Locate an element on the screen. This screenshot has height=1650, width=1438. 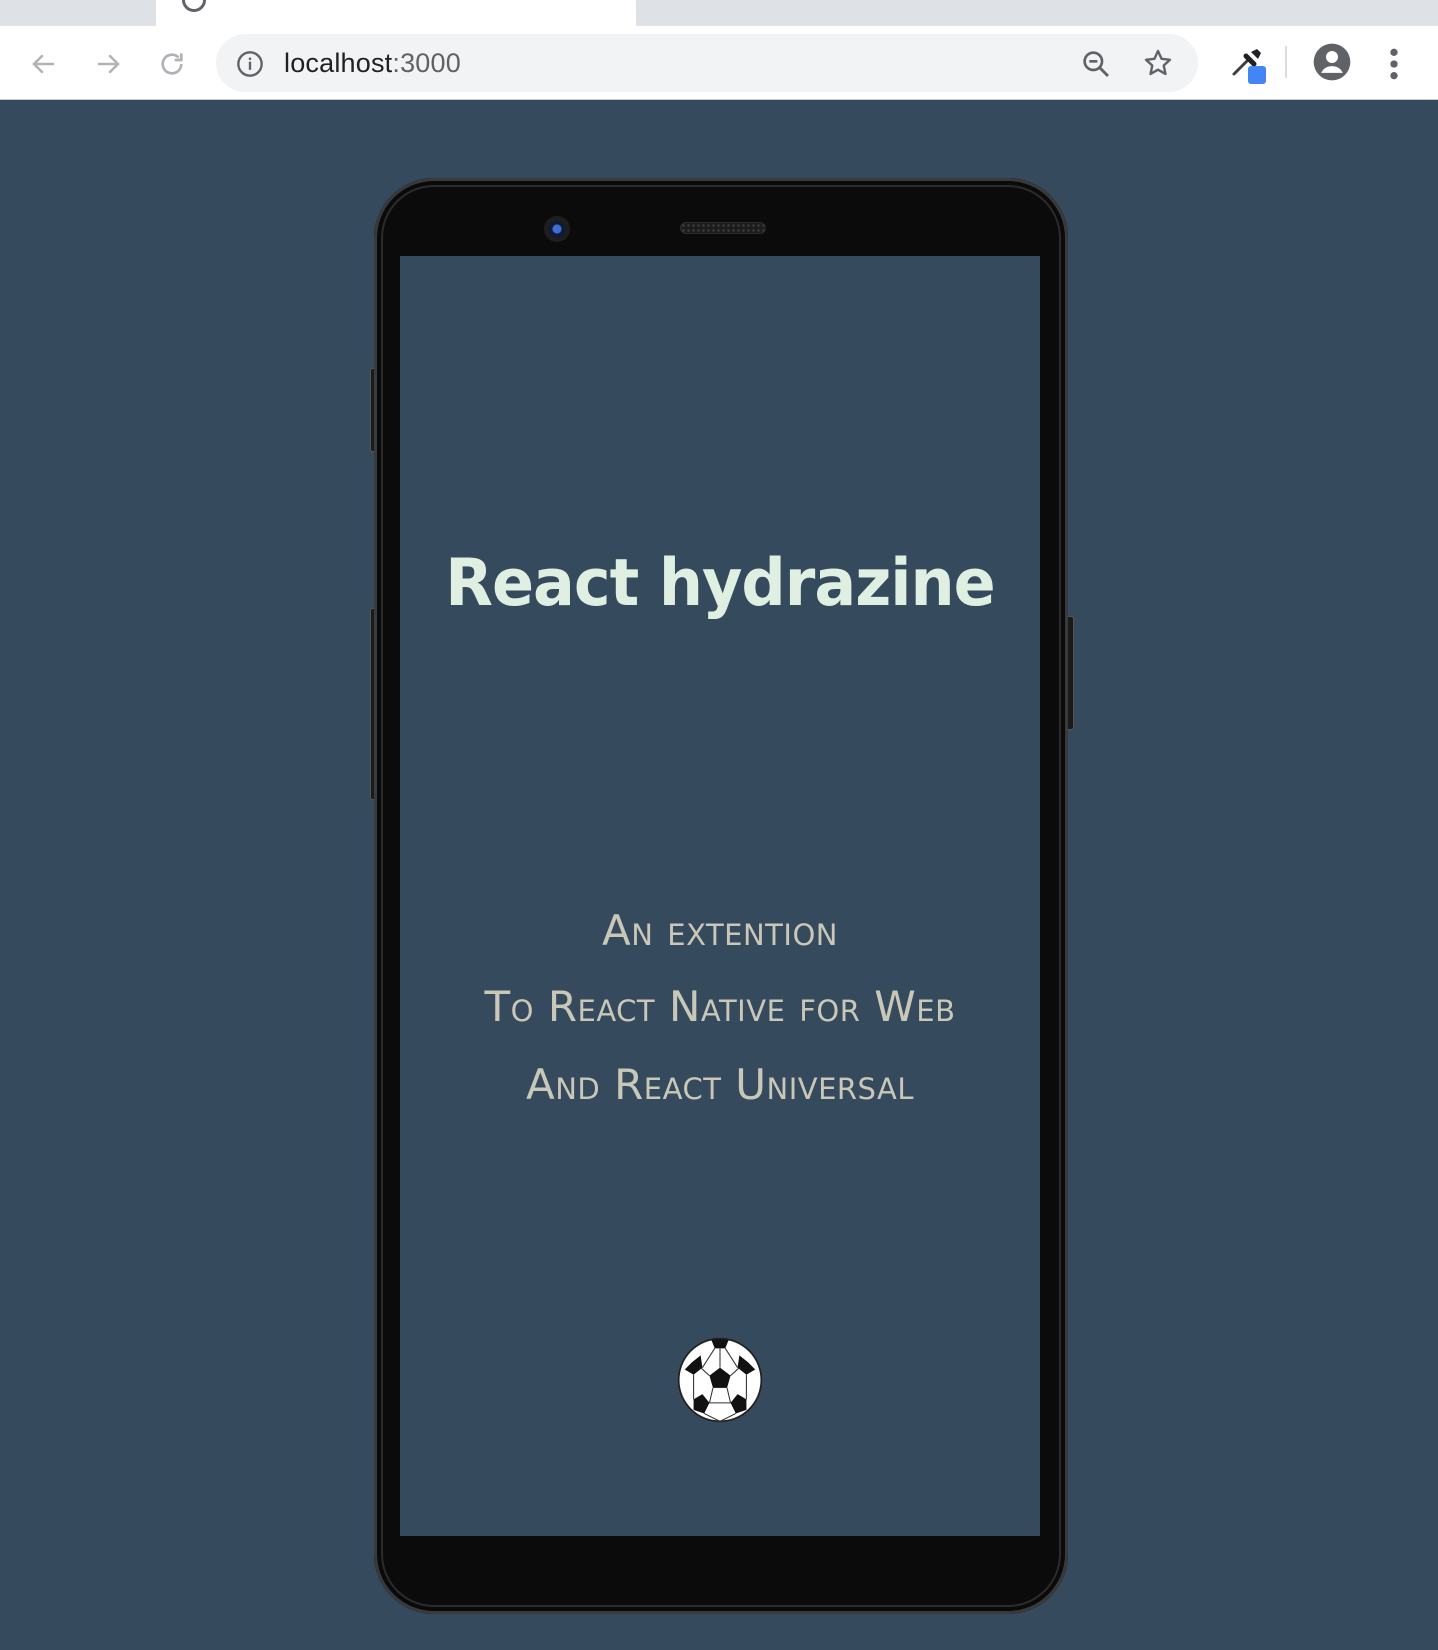
arrow-right-icon is located at coordinates (109, 64).